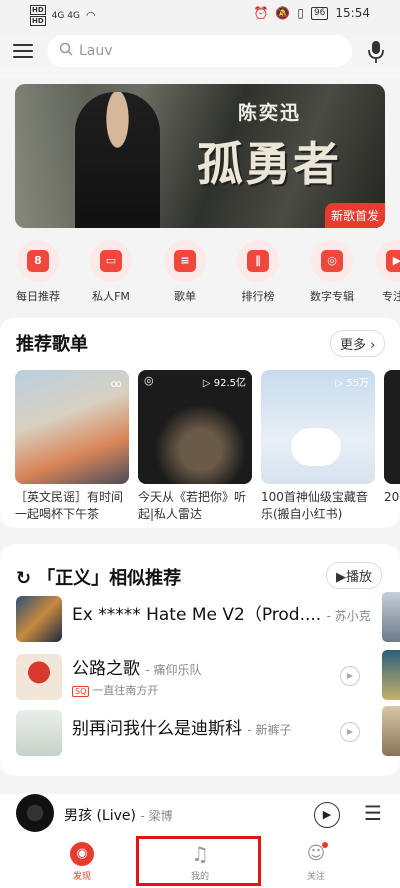 The height and width of the screenshot is (888, 400). What do you see at coordinates (385, 272) in the screenshot?
I see `quick-entry-focus: ▶ 专注` at bounding box center [385, 272].